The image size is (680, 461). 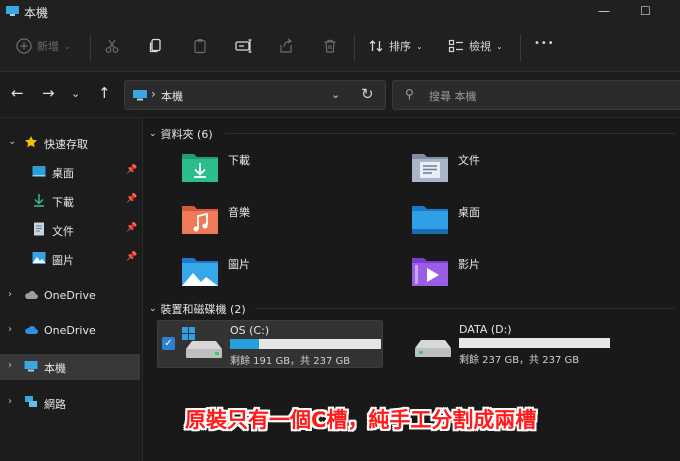 I want to click on folder-pictures: 圖片, so click(x=281, y=274).